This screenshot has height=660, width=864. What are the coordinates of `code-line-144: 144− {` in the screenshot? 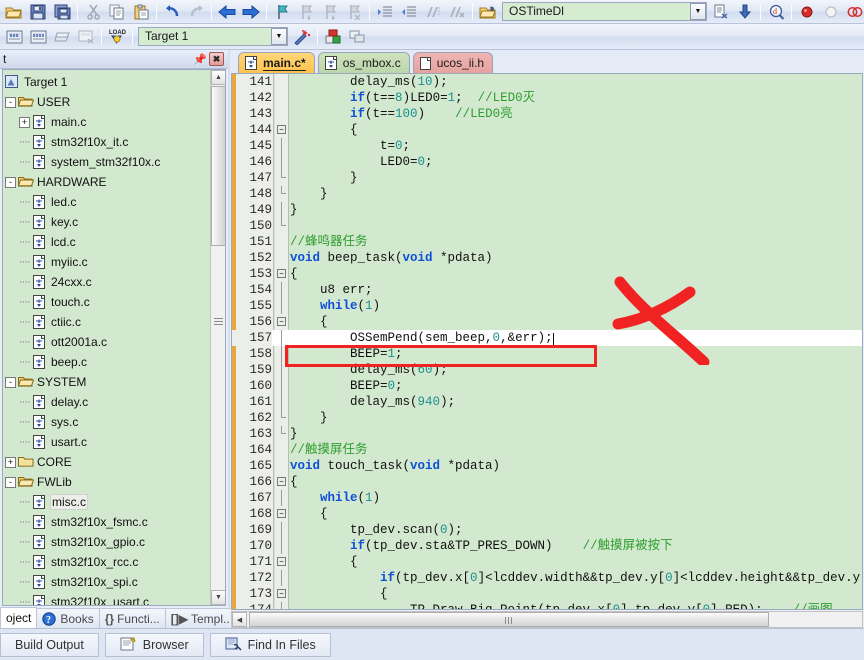 It's located at (547, 130).